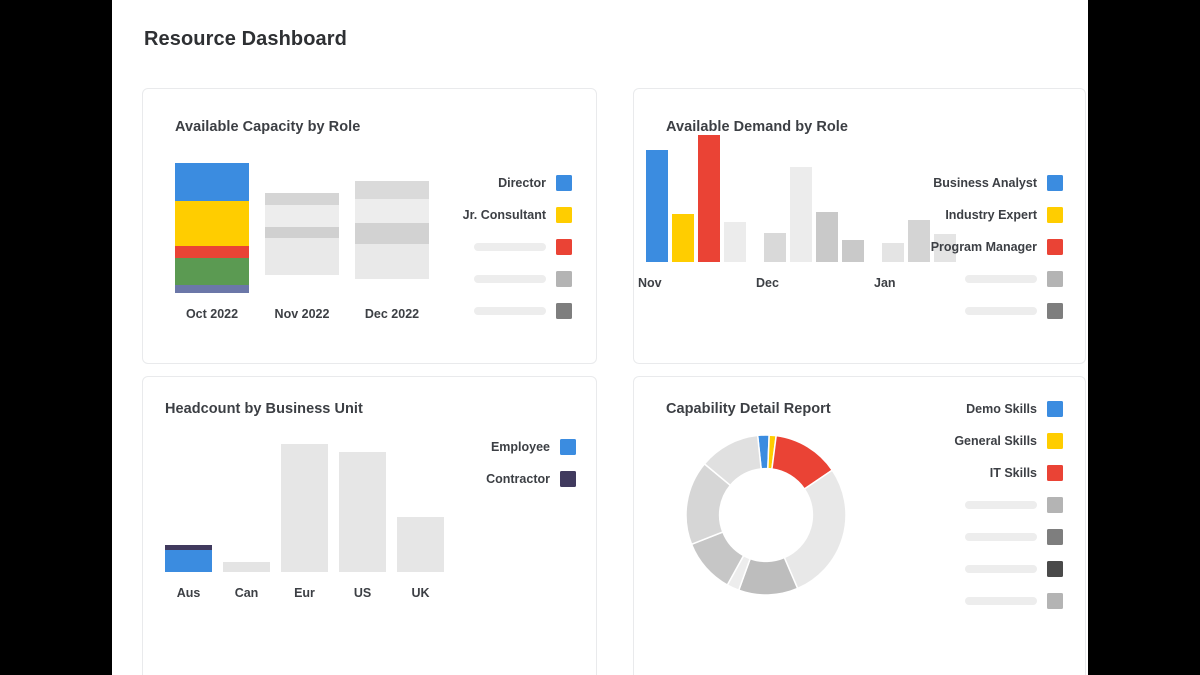 This screenshot has width=1200, height=675. I want to click on legend-capability-detail: Demo Skills General Skills IT Skills, so click(983, 513).